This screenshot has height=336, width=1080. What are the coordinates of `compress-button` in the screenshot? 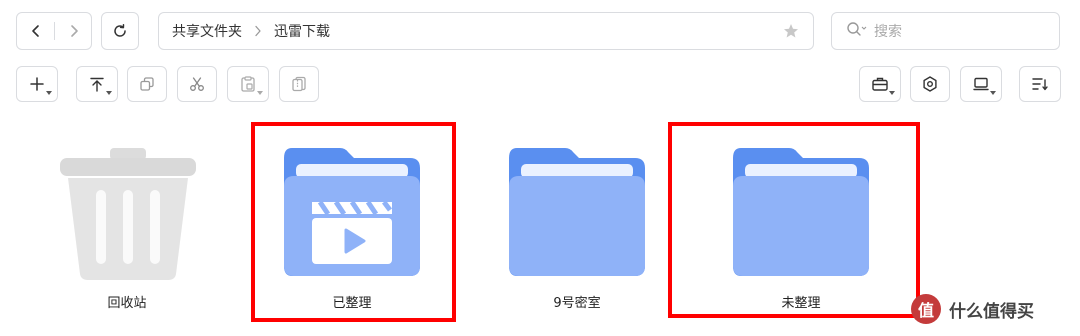 It's located at (299, 84).